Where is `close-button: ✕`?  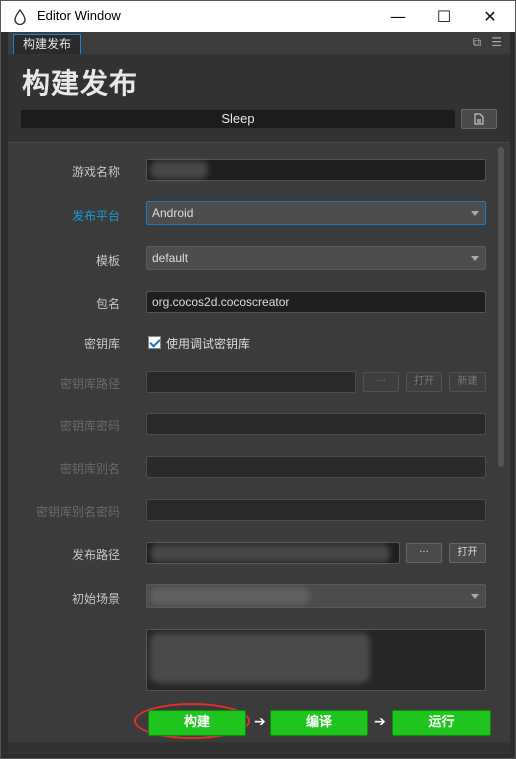
close-button: ✕ is located at coordinates (490, 16).